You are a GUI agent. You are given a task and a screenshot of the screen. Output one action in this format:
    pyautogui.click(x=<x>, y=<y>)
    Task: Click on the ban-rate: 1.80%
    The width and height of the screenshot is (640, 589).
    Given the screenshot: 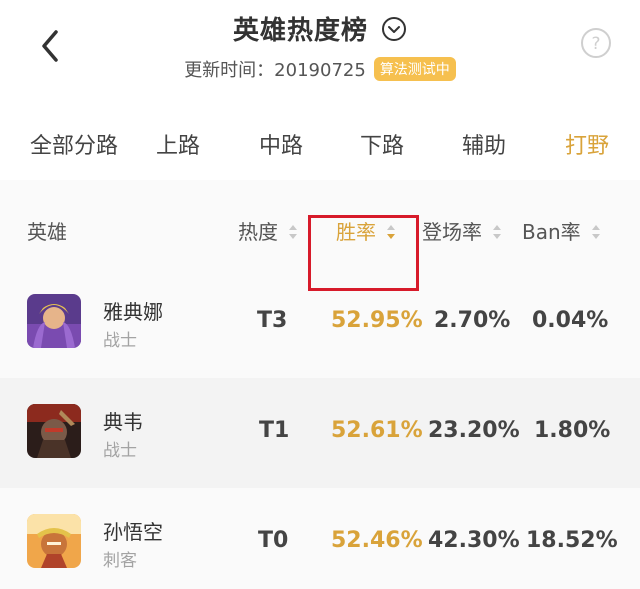 What is the action you would take?
    pyautogui.click(x=572, y=430)
    